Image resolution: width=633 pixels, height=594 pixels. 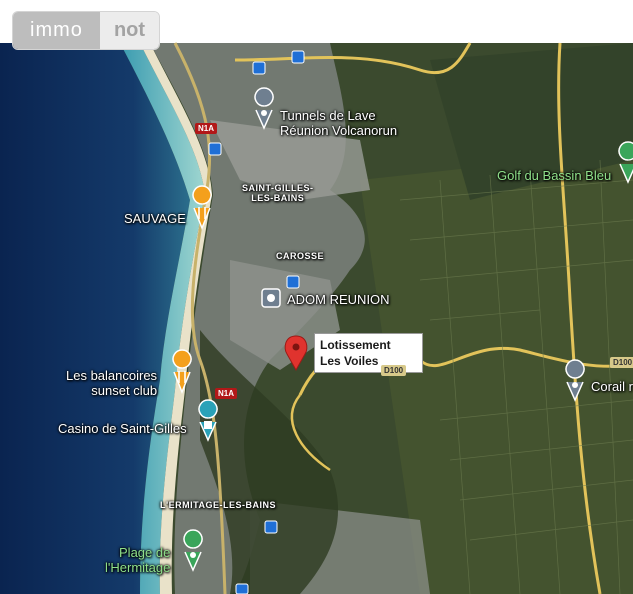 What do you see at coordinates (122, 428) in the screenshot?
I see `casino-label: Casino de Saint-Gilles` at bounding box center [122, 428].